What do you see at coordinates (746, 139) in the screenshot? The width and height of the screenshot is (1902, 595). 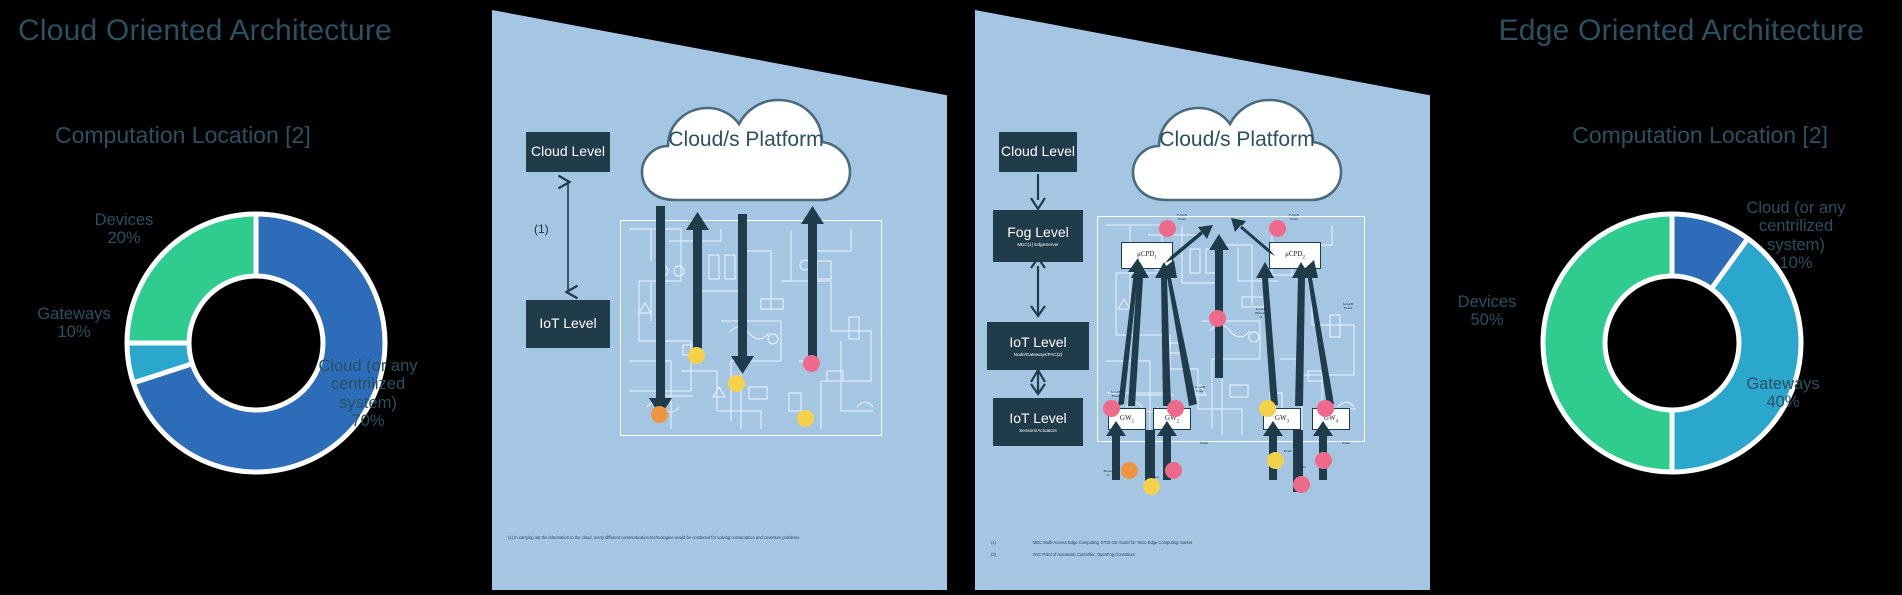 I see `cloud-label-1: Cloud/s Platform` at bounding box center [746, 139].